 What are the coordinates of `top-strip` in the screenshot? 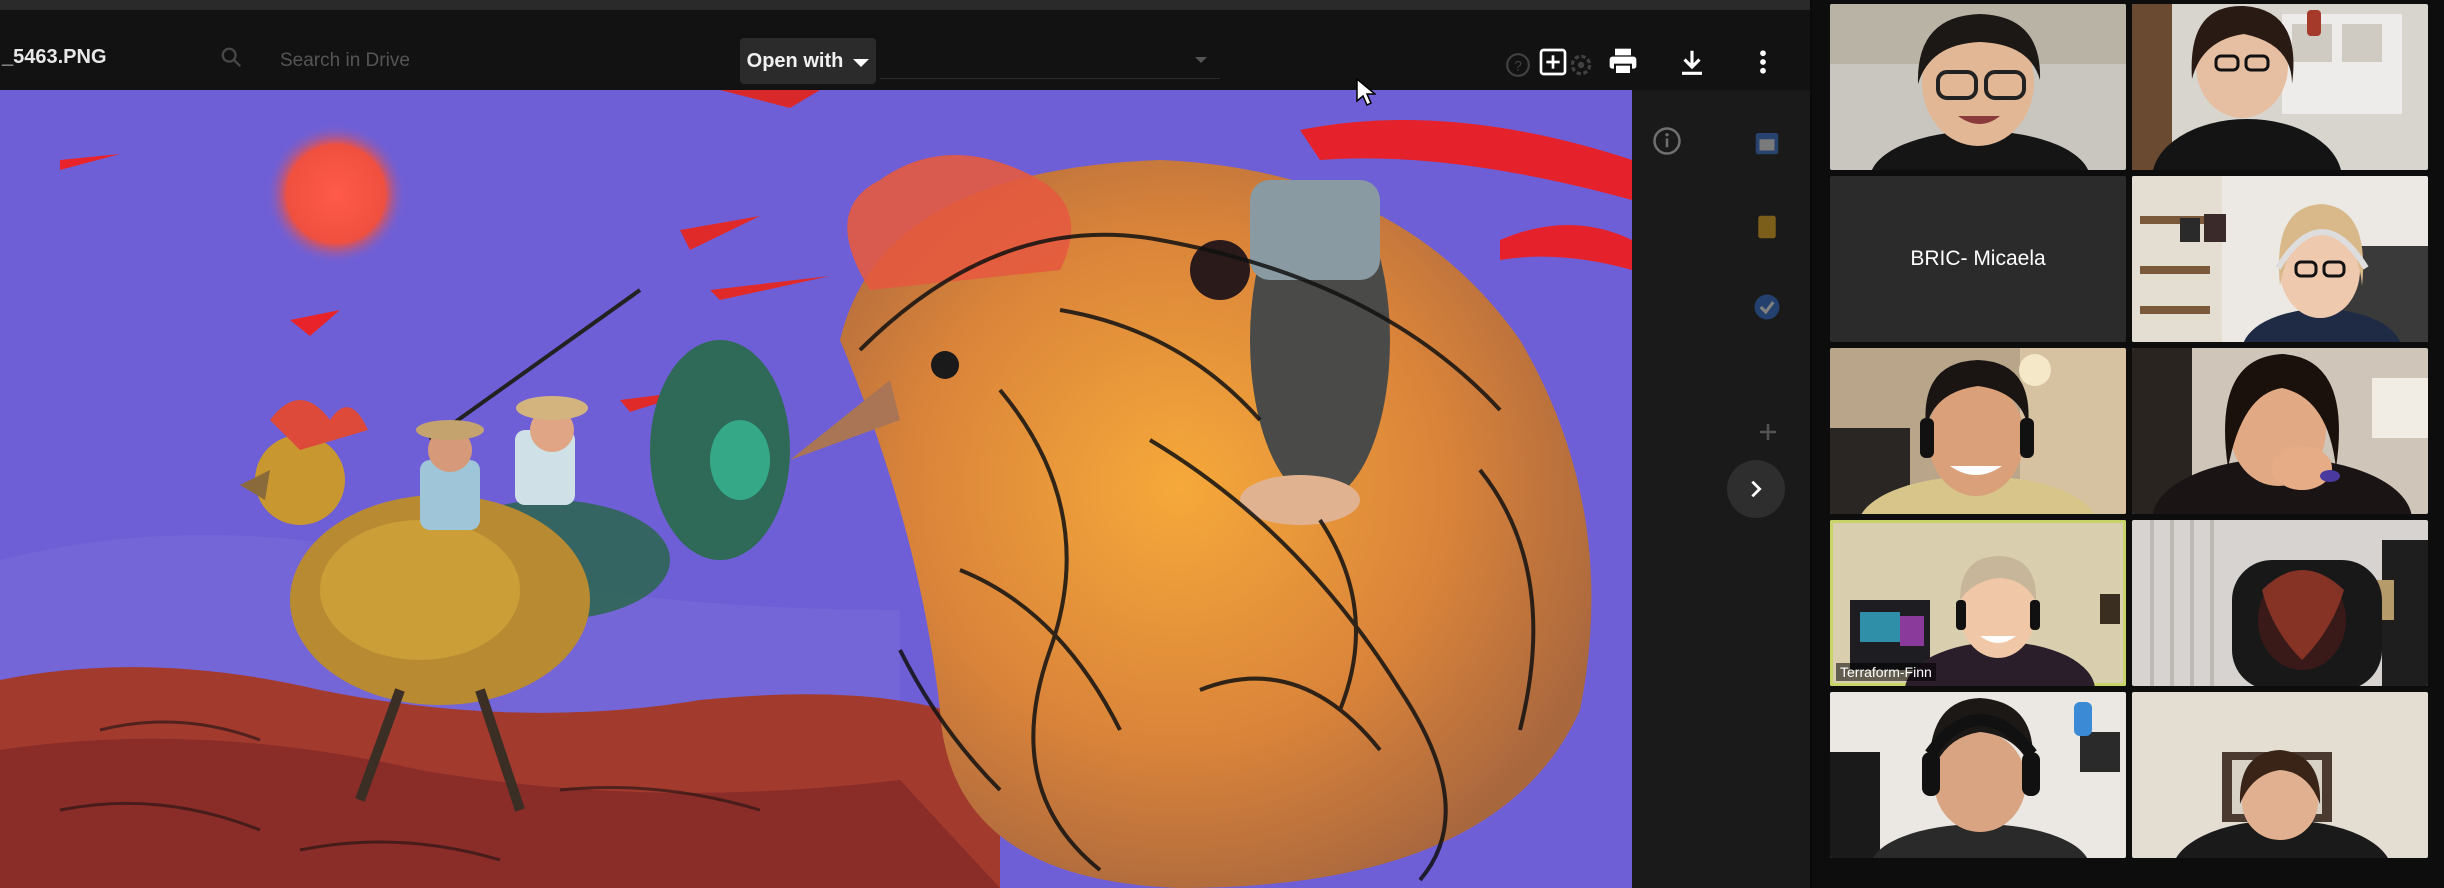 It's located at (905, 5).